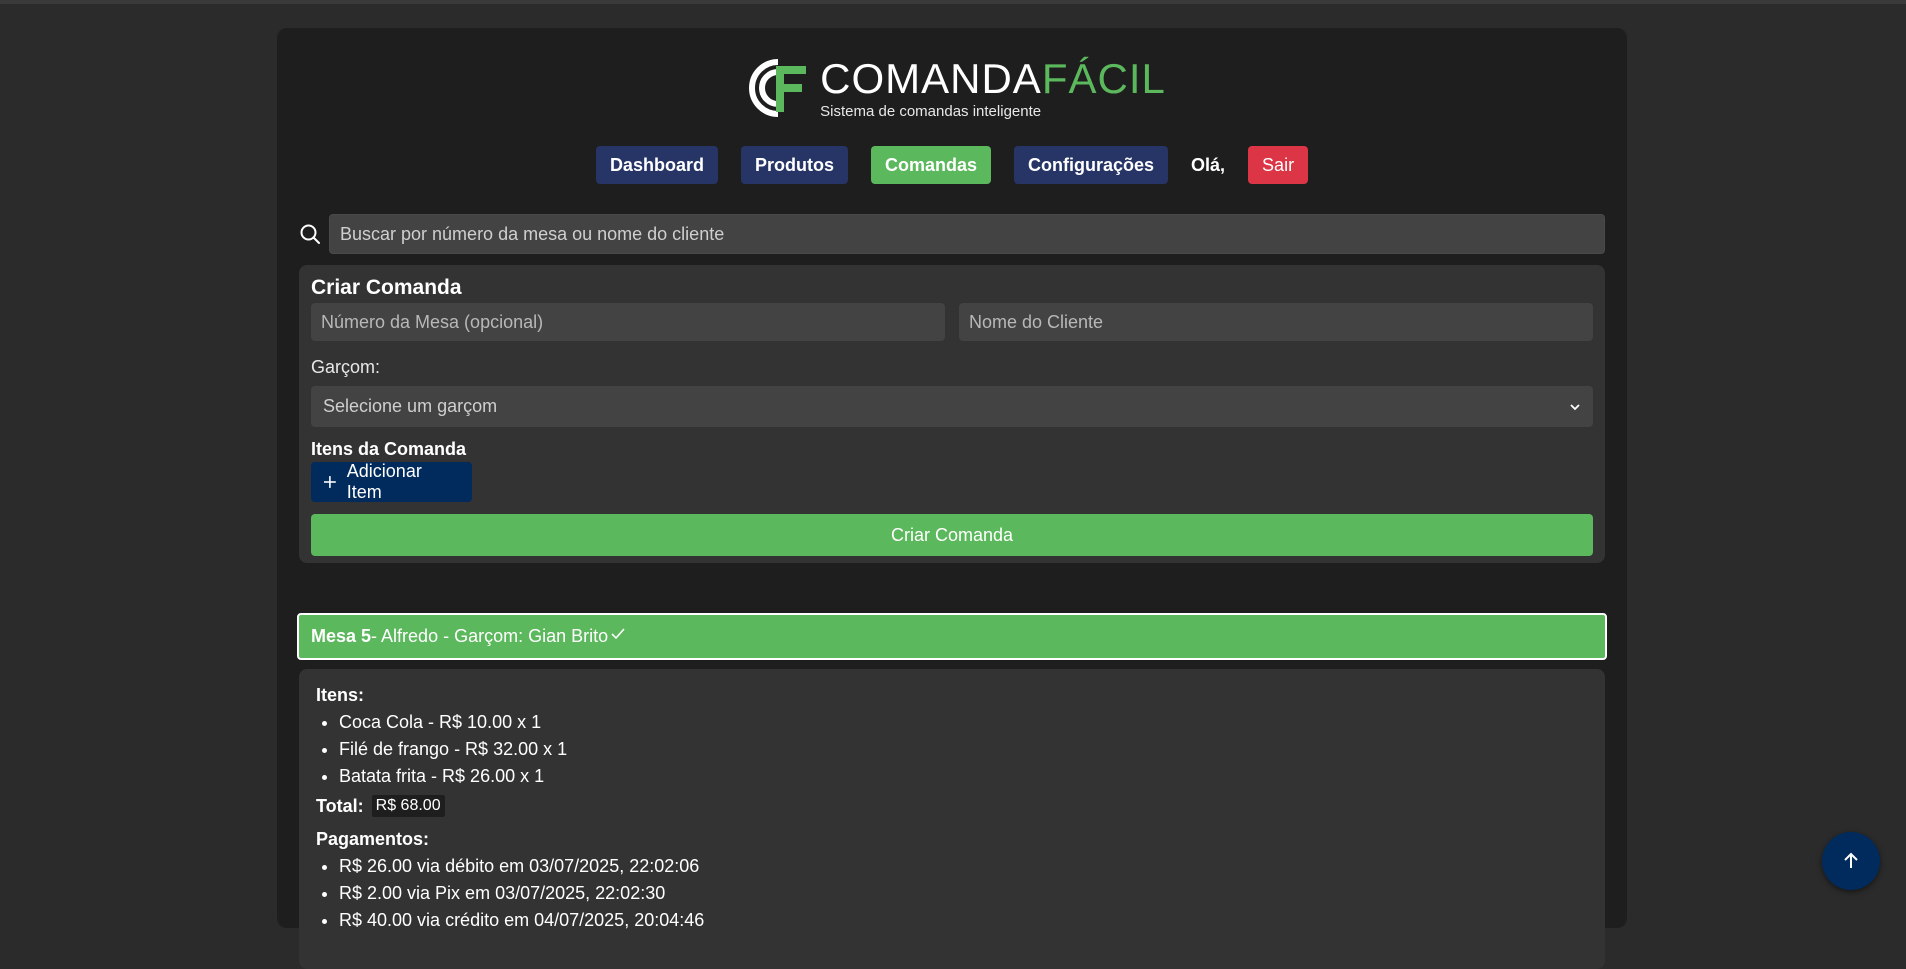 The image size is (1906, 969). What do you see at coordinates (384, 481) in the screenshot?
I see `add-item-label: Adicionar Item` at bounding box center [384, 481].